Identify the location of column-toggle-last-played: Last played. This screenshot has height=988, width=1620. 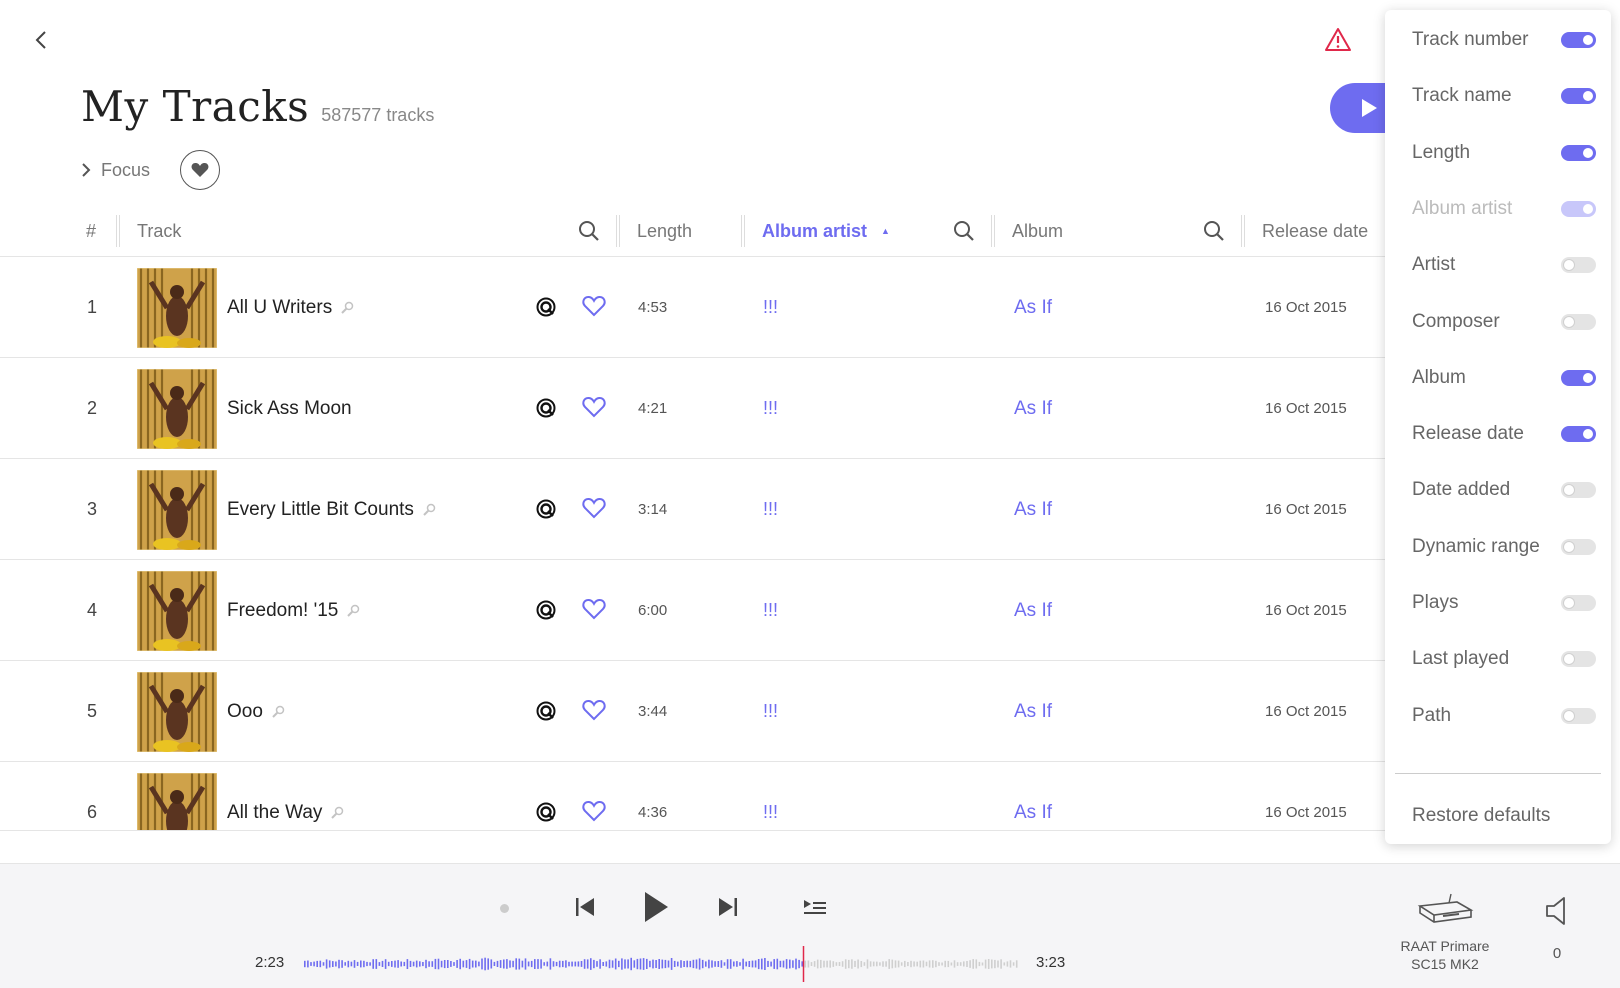
(1498, 659).